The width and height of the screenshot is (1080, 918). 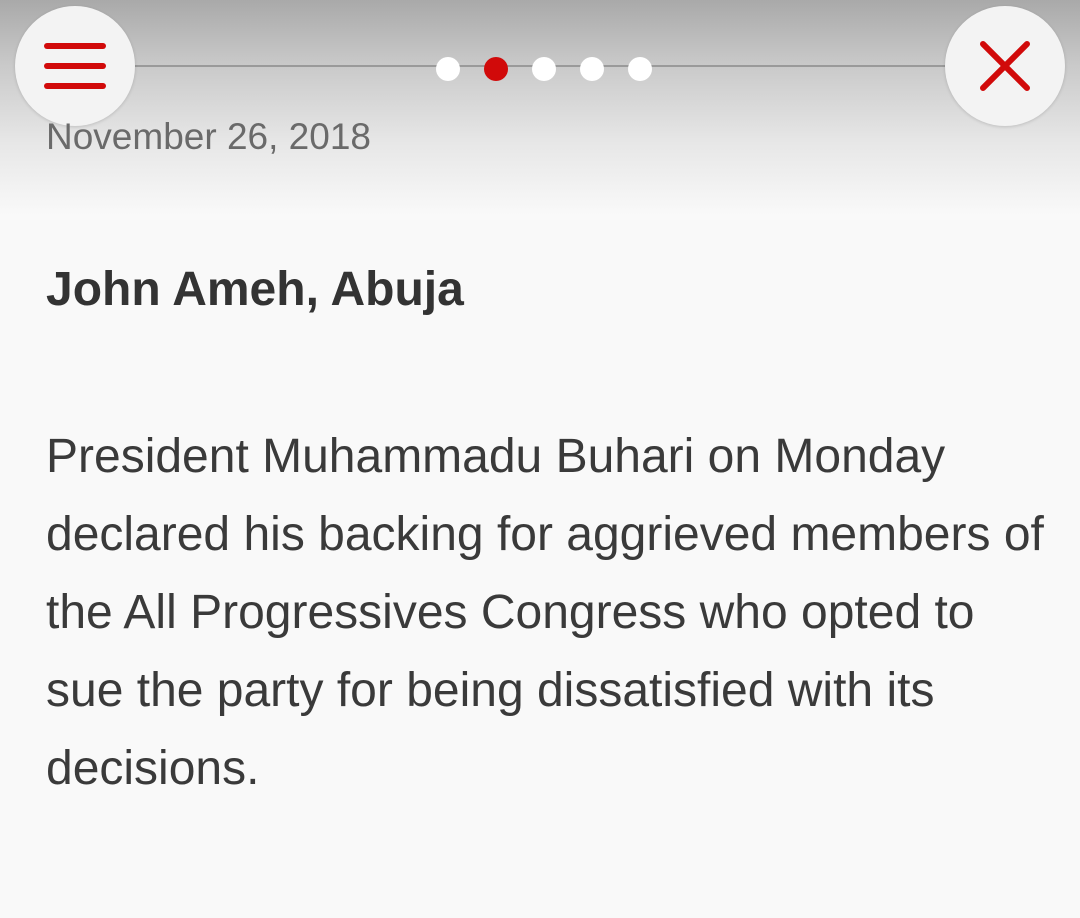 I want to click on article-date: November 26, 2018, so click(x=208, y=136).